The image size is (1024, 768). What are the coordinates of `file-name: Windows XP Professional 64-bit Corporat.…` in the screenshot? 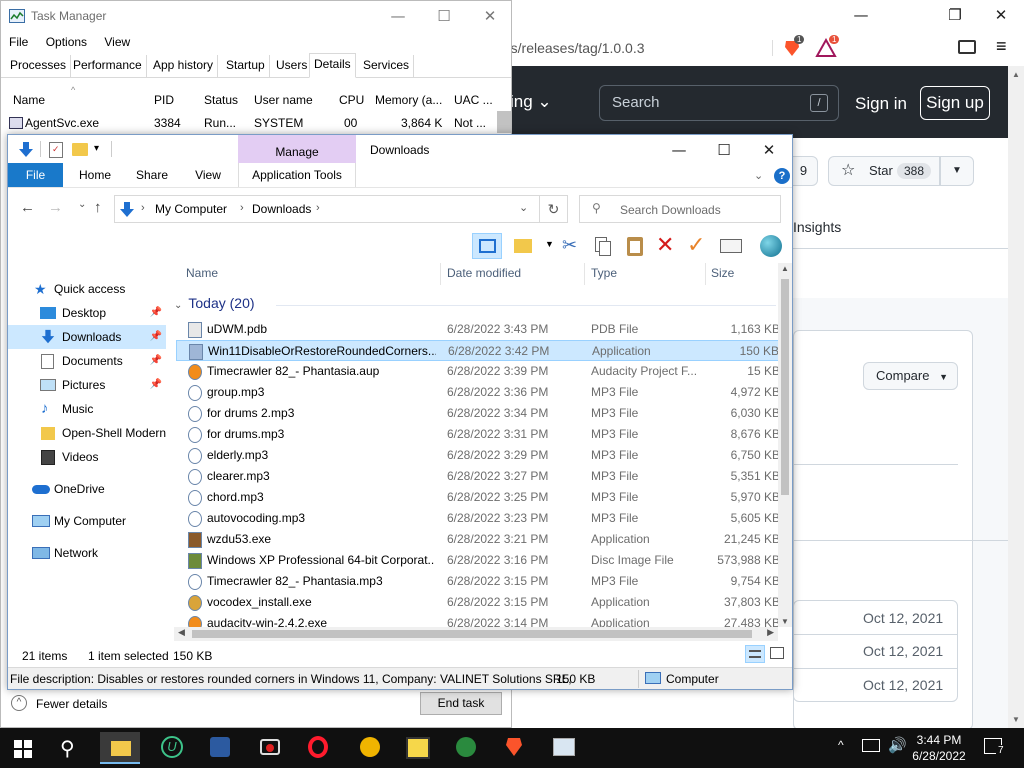 It's located at (321, 560).